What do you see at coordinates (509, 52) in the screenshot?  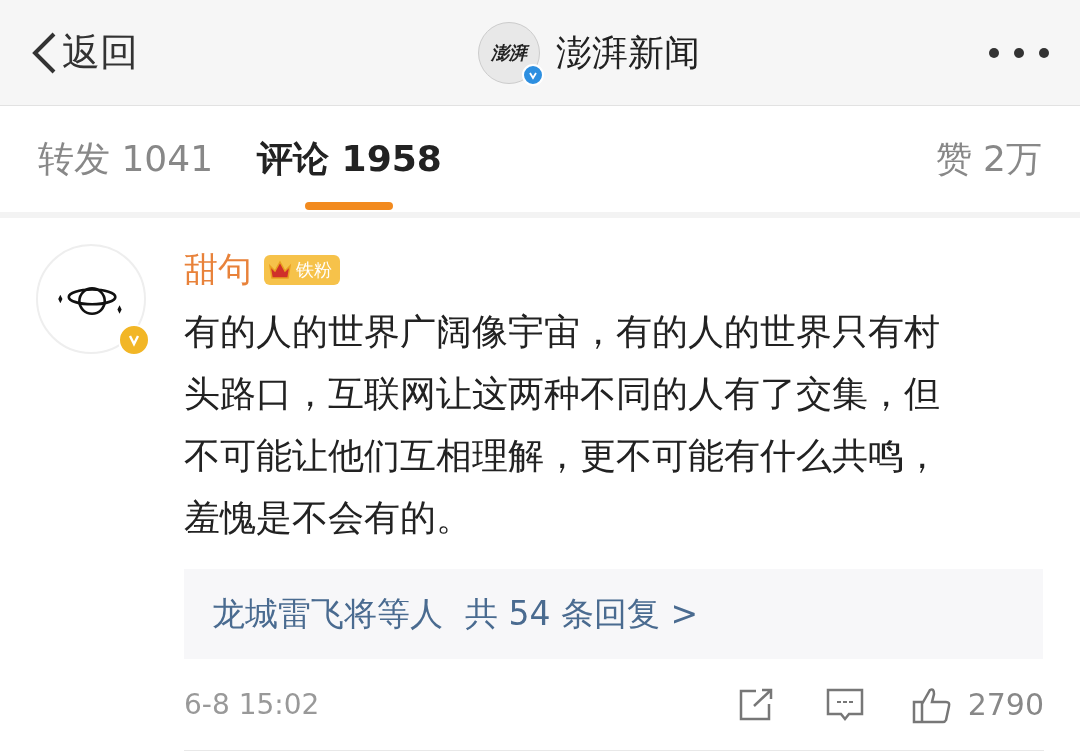 I see `account-avatar: 澎湃` at bounding box center [509, 52].